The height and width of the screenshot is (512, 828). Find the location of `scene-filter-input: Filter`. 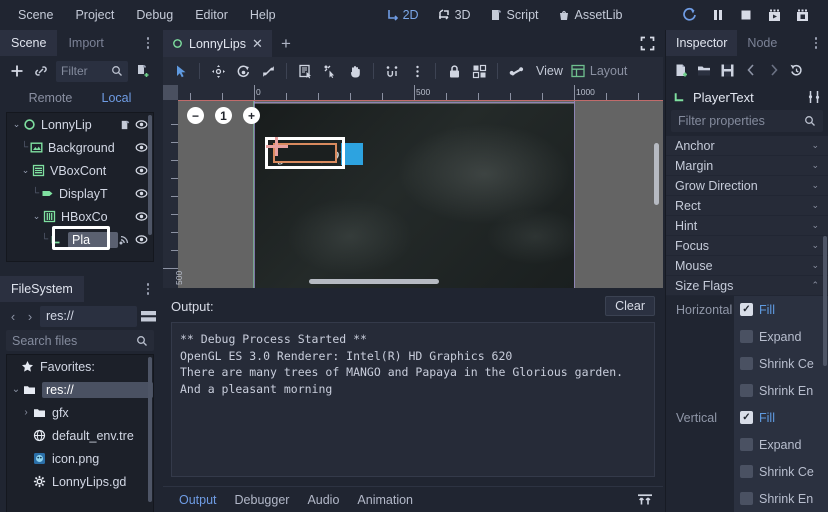

scene-filter-input: Filter is located at coordinates (92, 71).